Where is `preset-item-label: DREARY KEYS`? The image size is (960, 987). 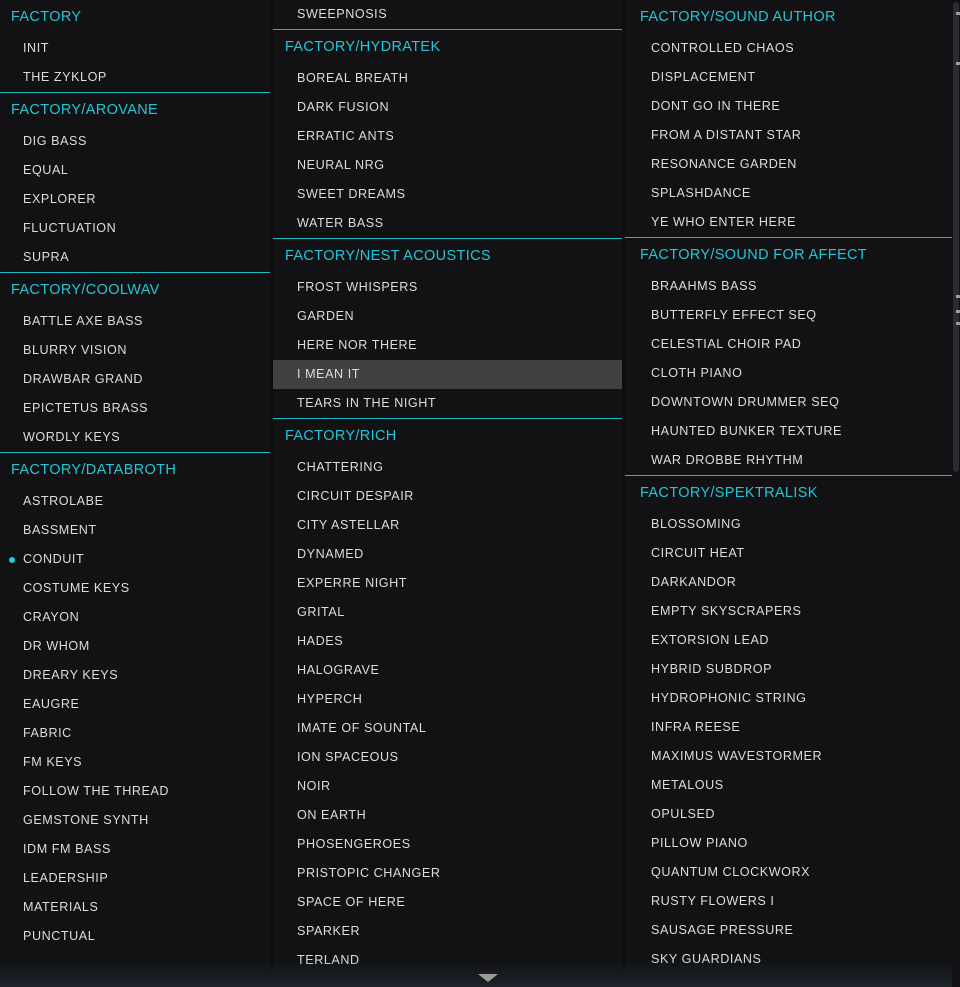
preset-item-label: DREARY KEYS is located at coordinates (71, 675).